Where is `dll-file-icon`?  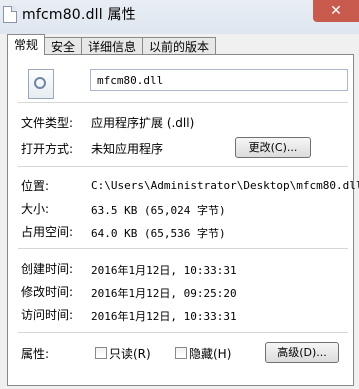 dll-file-icon is located at coordinates (41, 84).